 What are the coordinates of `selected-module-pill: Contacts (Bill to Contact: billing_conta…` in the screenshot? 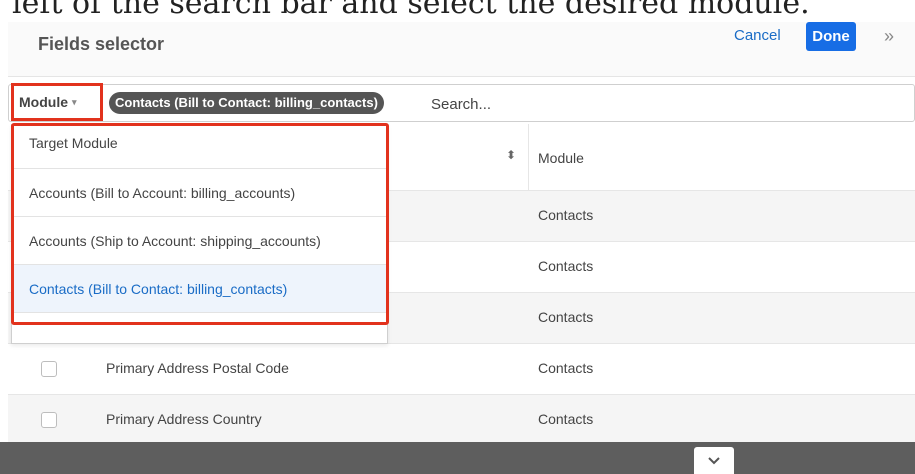 It's located at (246, 103).